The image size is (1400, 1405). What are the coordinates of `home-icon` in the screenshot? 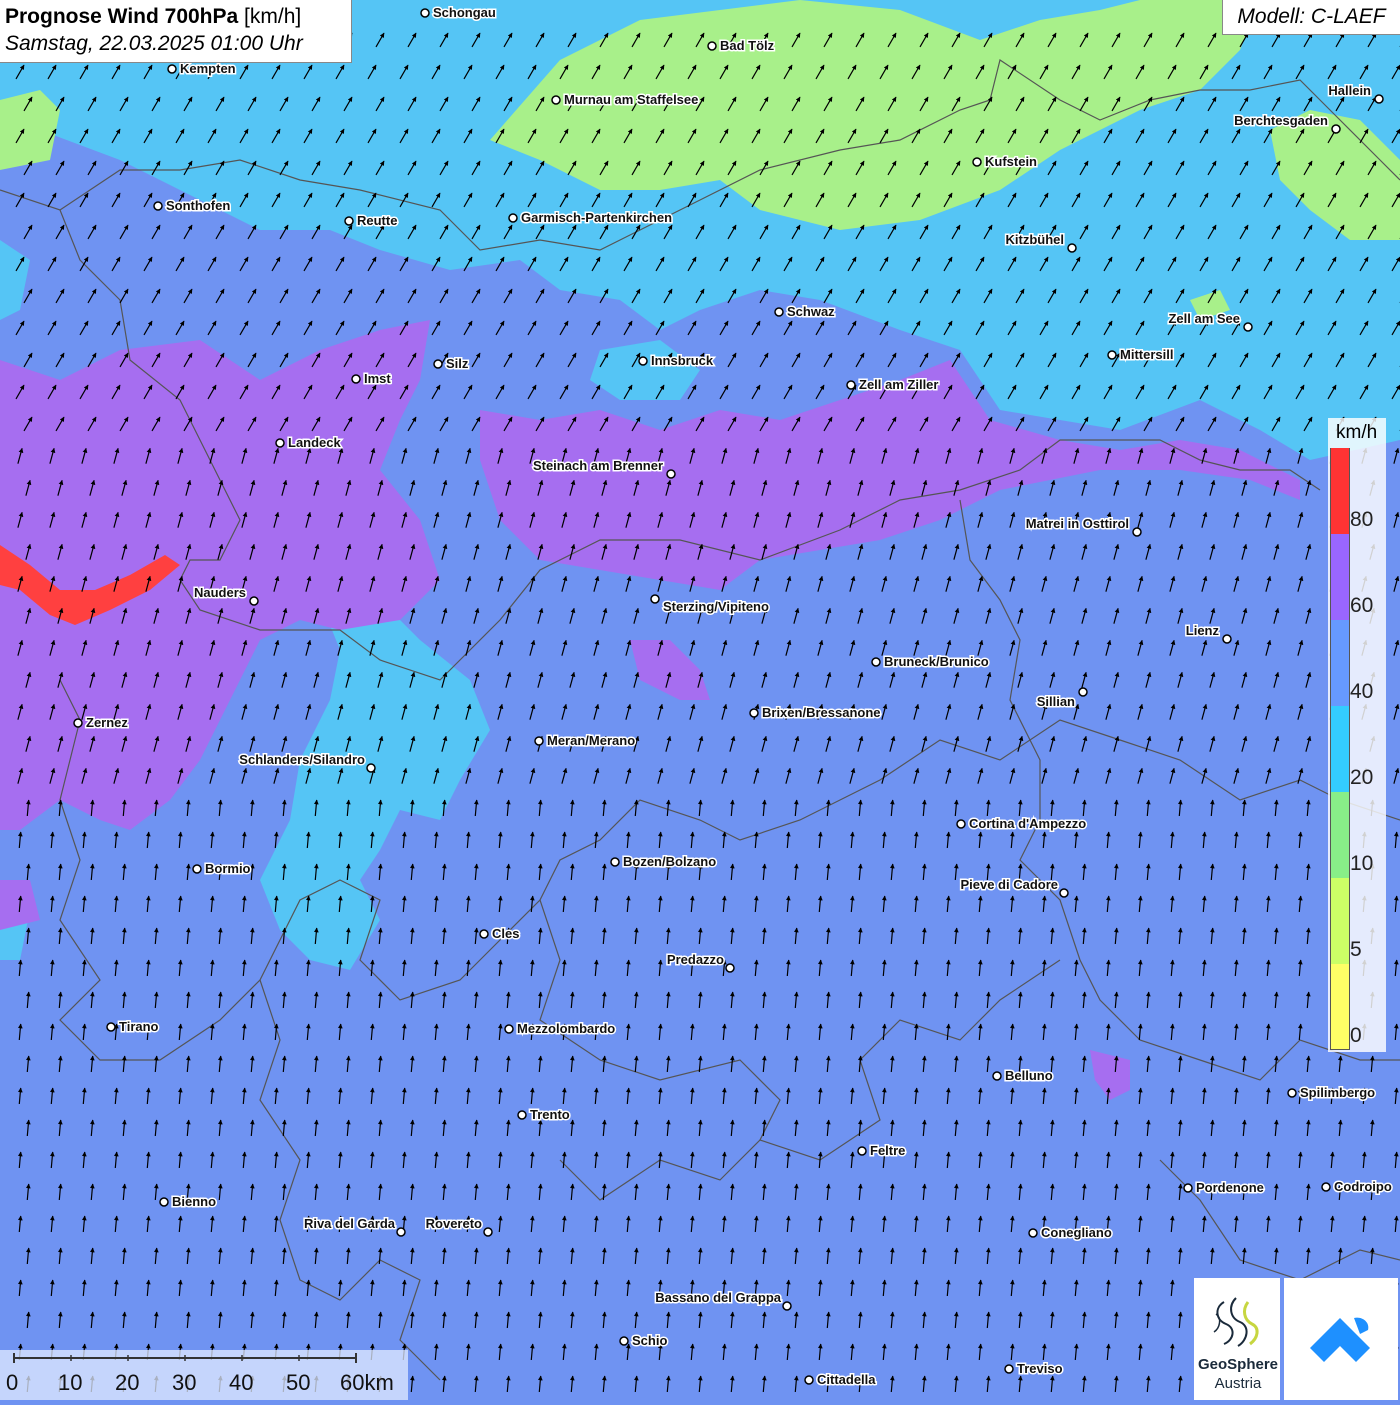 It's located at (1341, 1339).